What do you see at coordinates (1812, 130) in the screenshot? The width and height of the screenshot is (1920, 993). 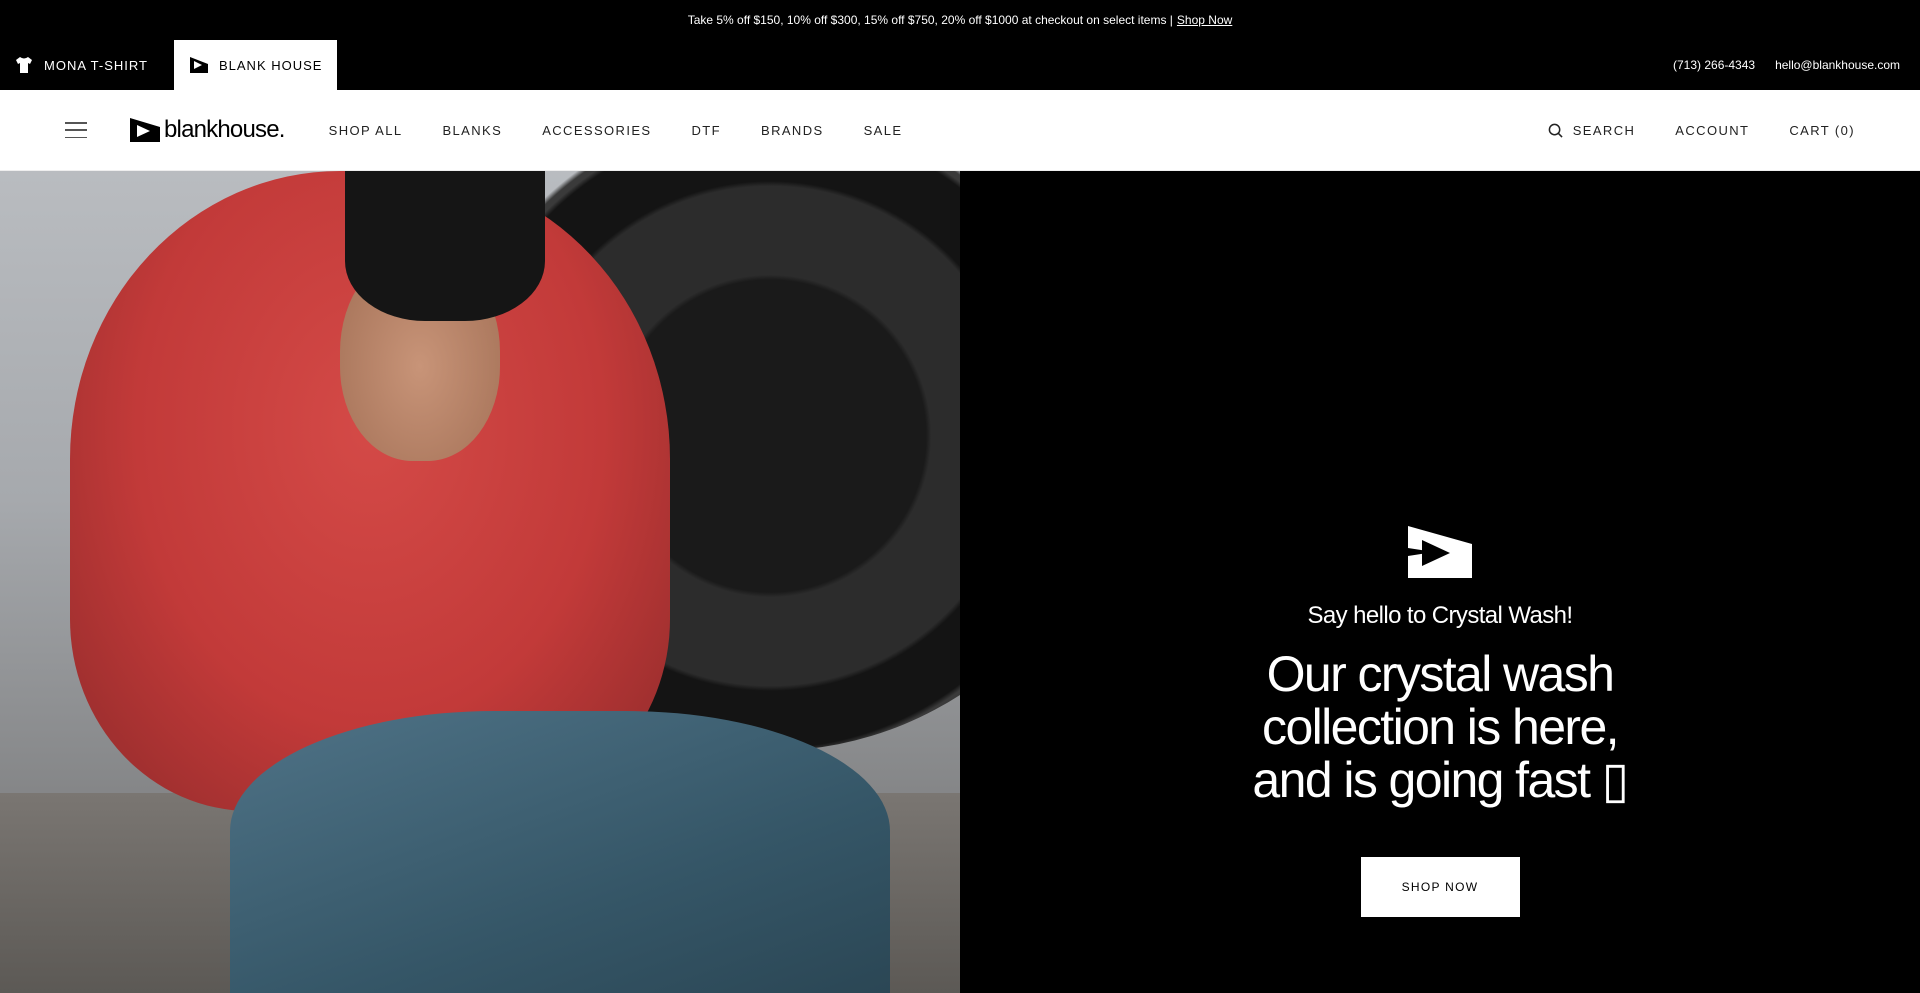 I see `cart-link: CART (0)` at bounding box center [1812, 130].